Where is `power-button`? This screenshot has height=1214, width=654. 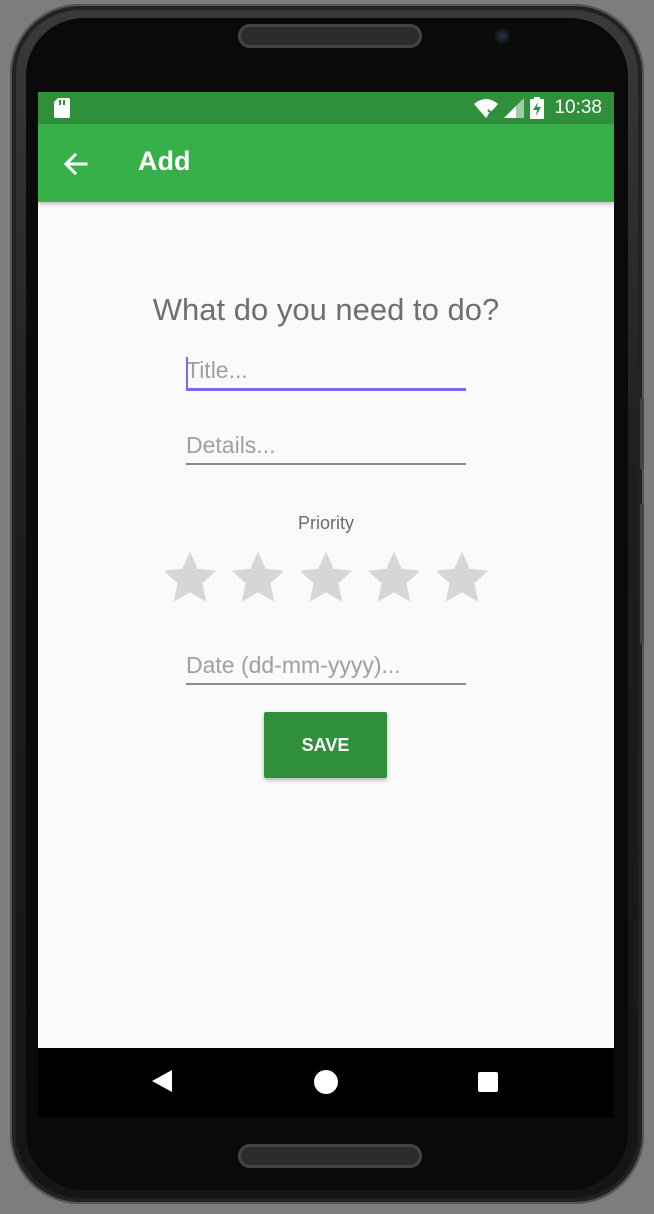 power-button is located at coordinates (642, 574).